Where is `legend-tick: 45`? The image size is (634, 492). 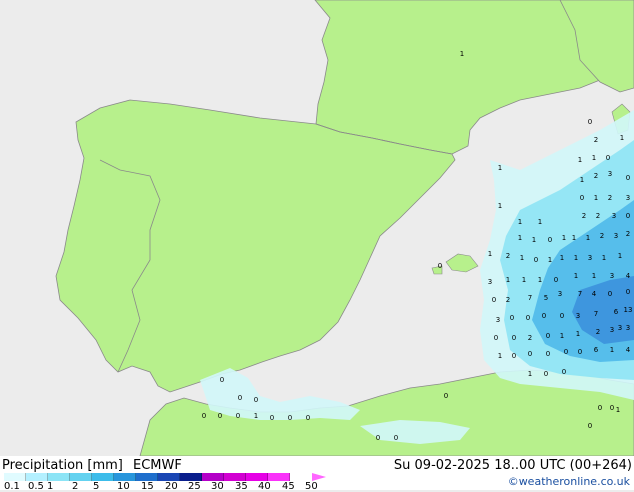
legend-tick: 45 is located at coordinates (288, 486).